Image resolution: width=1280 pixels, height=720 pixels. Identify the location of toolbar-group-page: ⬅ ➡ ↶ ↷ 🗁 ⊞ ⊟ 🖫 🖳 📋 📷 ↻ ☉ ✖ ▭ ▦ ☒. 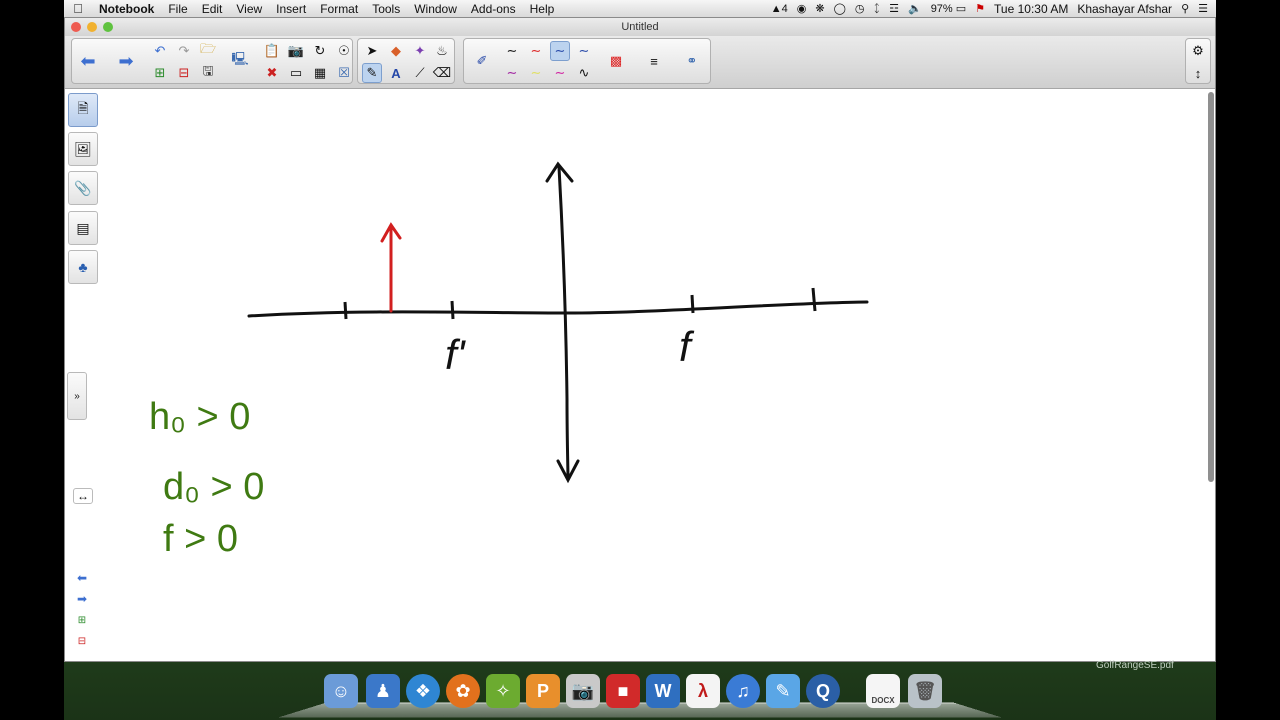
(212, 61).